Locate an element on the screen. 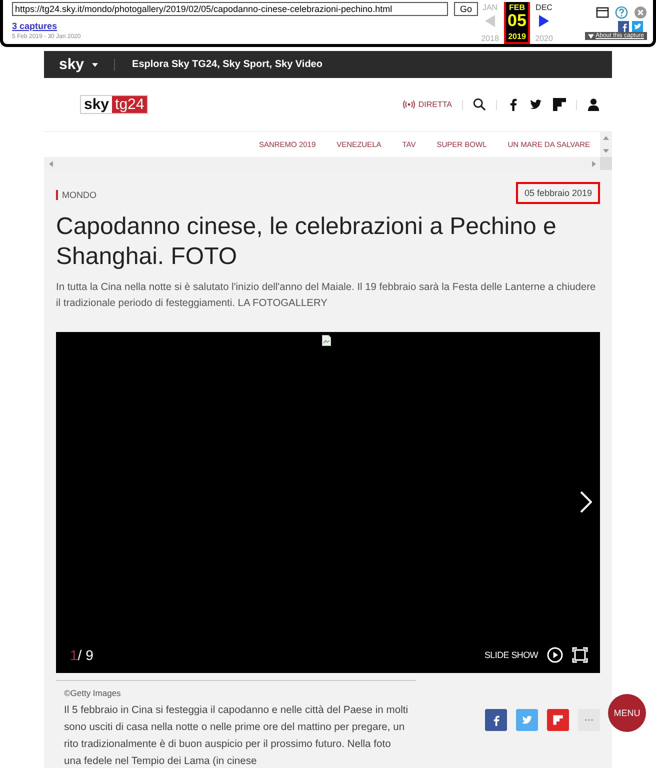 The width and height of the screenshot is (656, 768). fullscreen-icon is located at coordinates (580, 655).